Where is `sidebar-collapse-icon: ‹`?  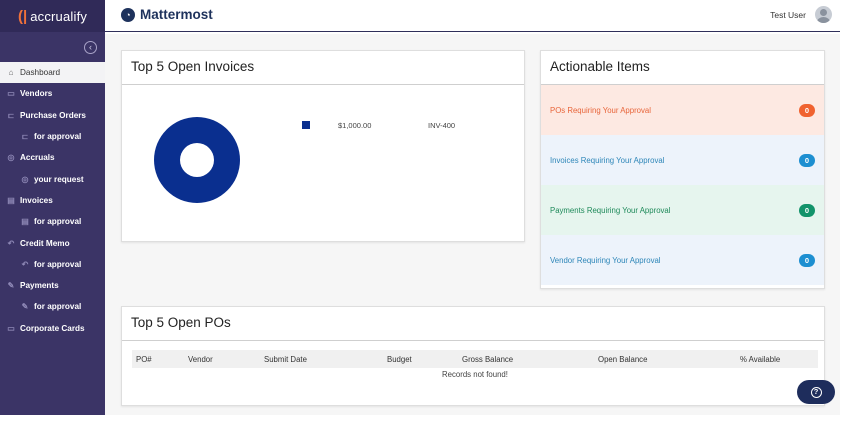 sidebar-collapse-icon: ‹ is located at coordinates (90, 47).